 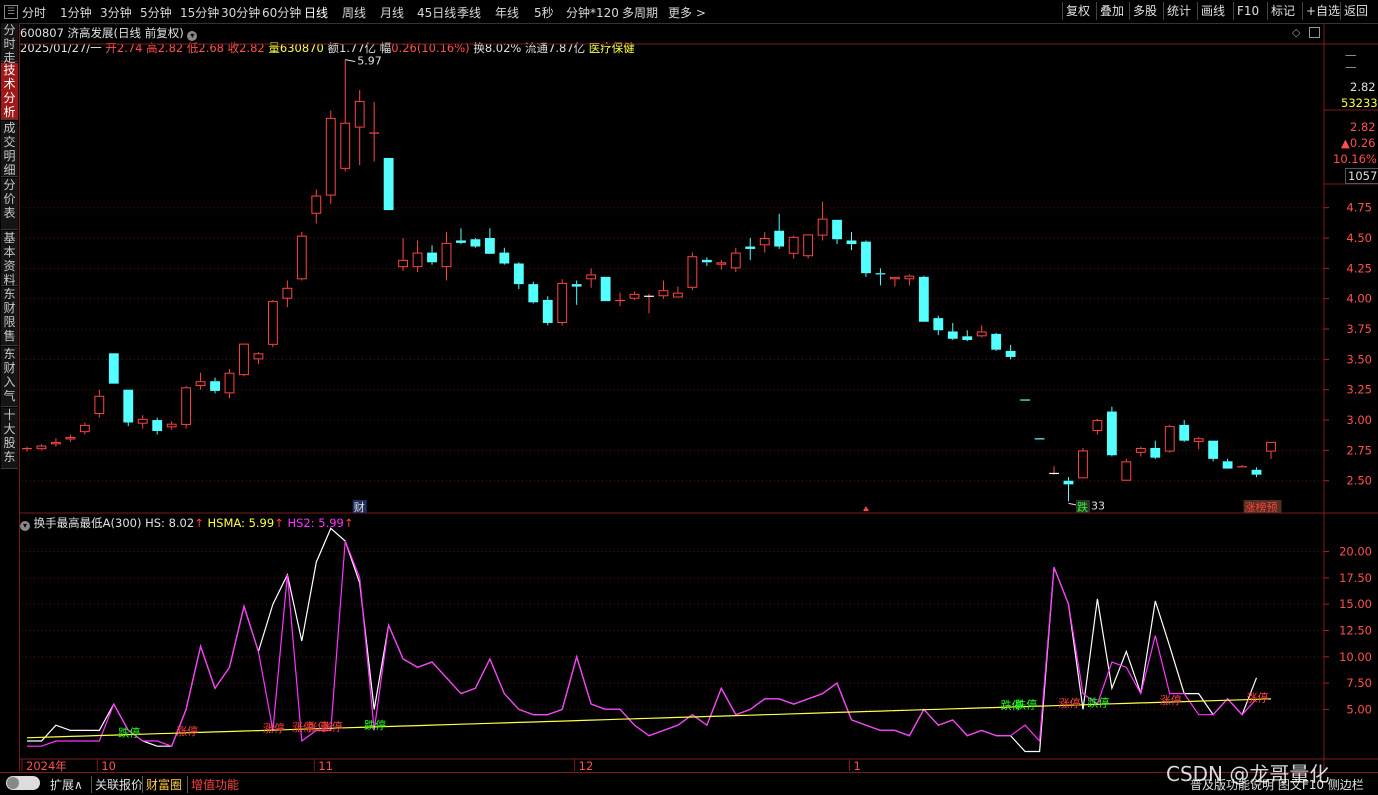 I want to click on ind-tick-3: 12.50, so click(x=1355, y=630).